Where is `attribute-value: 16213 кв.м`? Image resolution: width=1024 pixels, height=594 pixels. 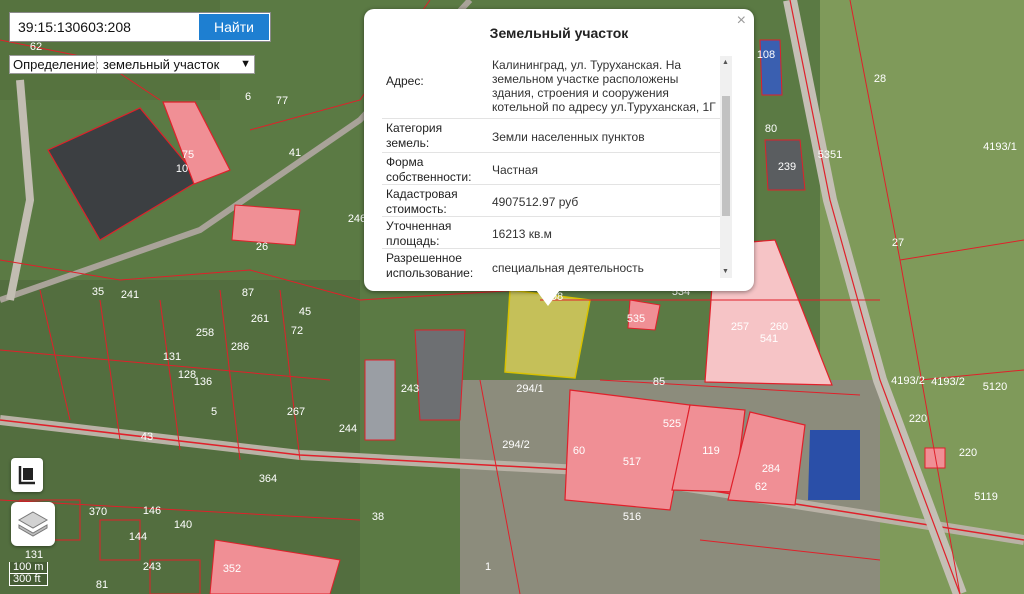
attribute-value: 16213 кв.м is located at coordinates (522, 234).